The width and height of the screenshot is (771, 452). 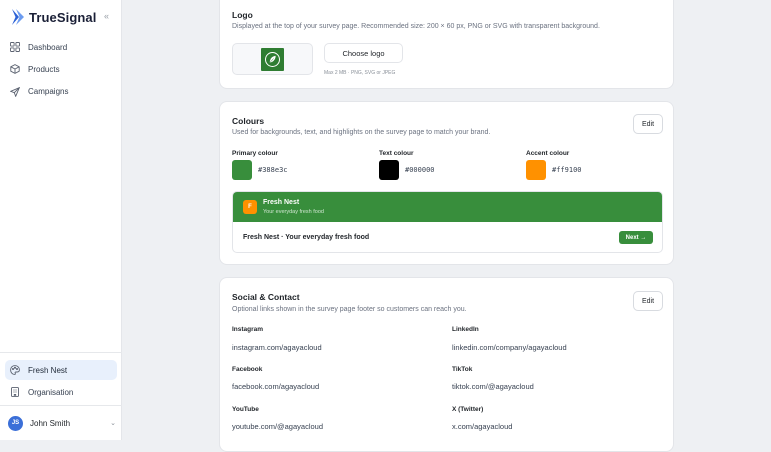 I want to click on truesignal-logo-icon, so click(x=18, y=17).